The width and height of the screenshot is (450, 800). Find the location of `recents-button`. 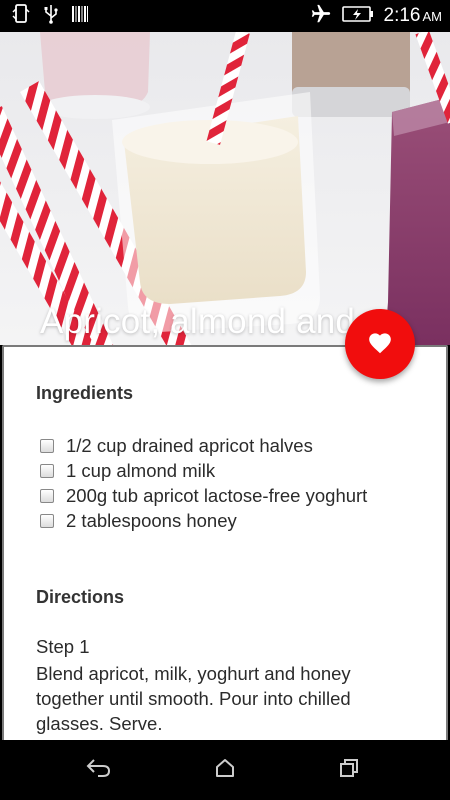

recents-button is located at coordinates (349, 770).